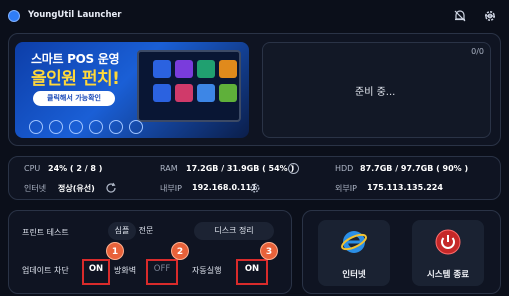 The image size is (509, 296). Describe the element at coordinates (293, 168) in the screenshot. I see `info-icon: i` at that location.